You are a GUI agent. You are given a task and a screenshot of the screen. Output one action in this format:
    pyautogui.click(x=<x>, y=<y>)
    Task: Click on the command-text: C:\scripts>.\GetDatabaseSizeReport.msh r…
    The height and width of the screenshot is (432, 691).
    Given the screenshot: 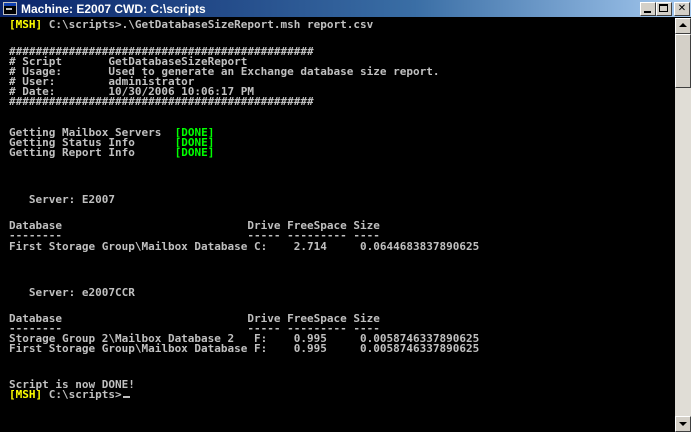 What is the action you would take?
    pyautogui.click(x=208, y=24)
    